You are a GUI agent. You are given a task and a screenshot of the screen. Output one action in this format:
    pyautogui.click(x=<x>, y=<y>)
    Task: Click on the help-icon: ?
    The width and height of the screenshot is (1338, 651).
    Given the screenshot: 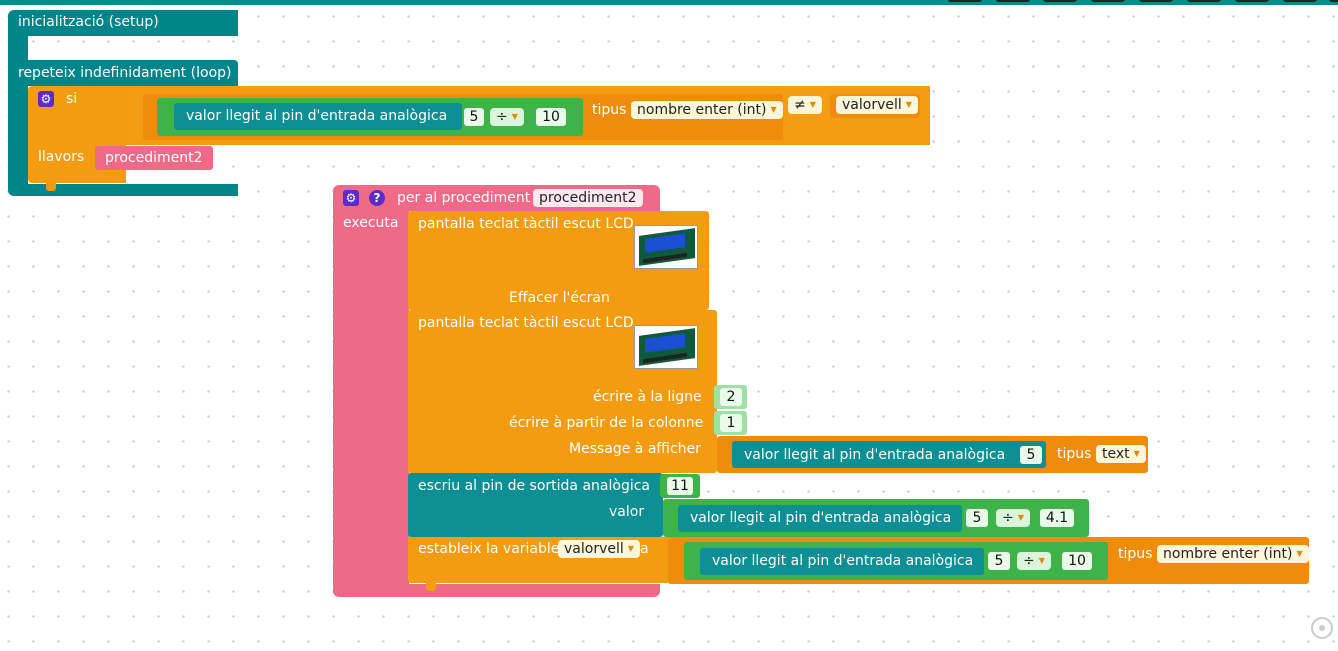 What is the action you would take?
    pyautogui.click(x=377, y=198)
    